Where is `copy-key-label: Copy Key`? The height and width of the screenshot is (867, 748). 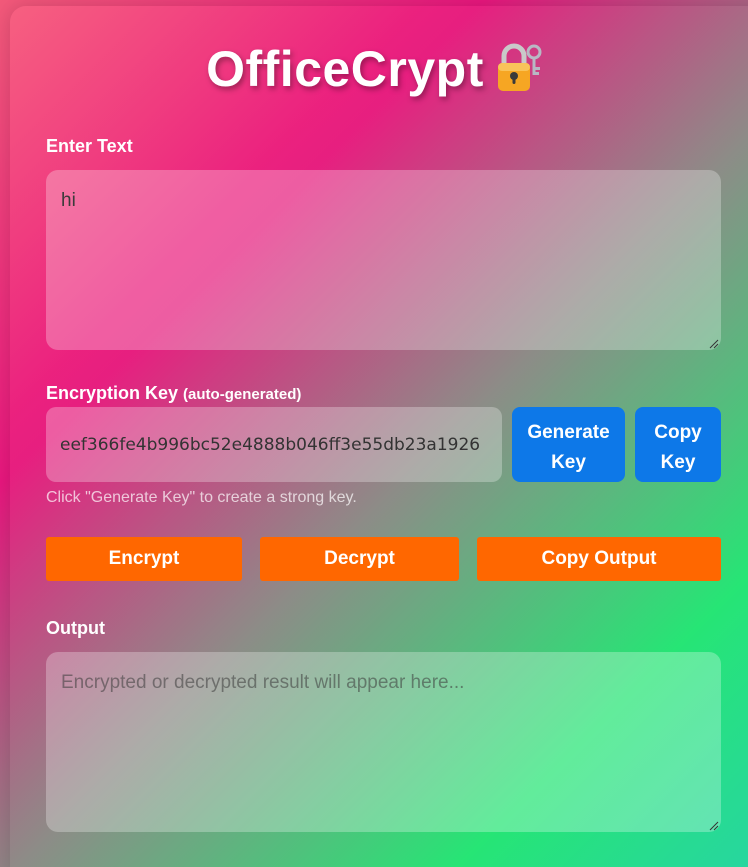 copy-key-label: Copy Key is located at coordinates (678, 447).